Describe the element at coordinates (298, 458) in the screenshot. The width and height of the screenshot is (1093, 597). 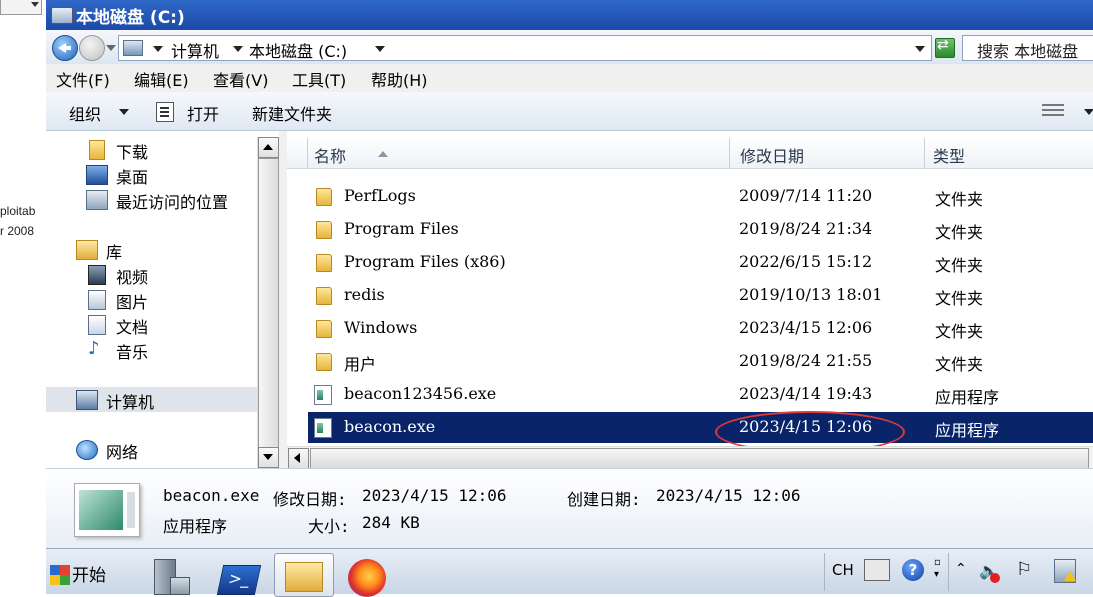
I see `scroll-left-icon` at that location.